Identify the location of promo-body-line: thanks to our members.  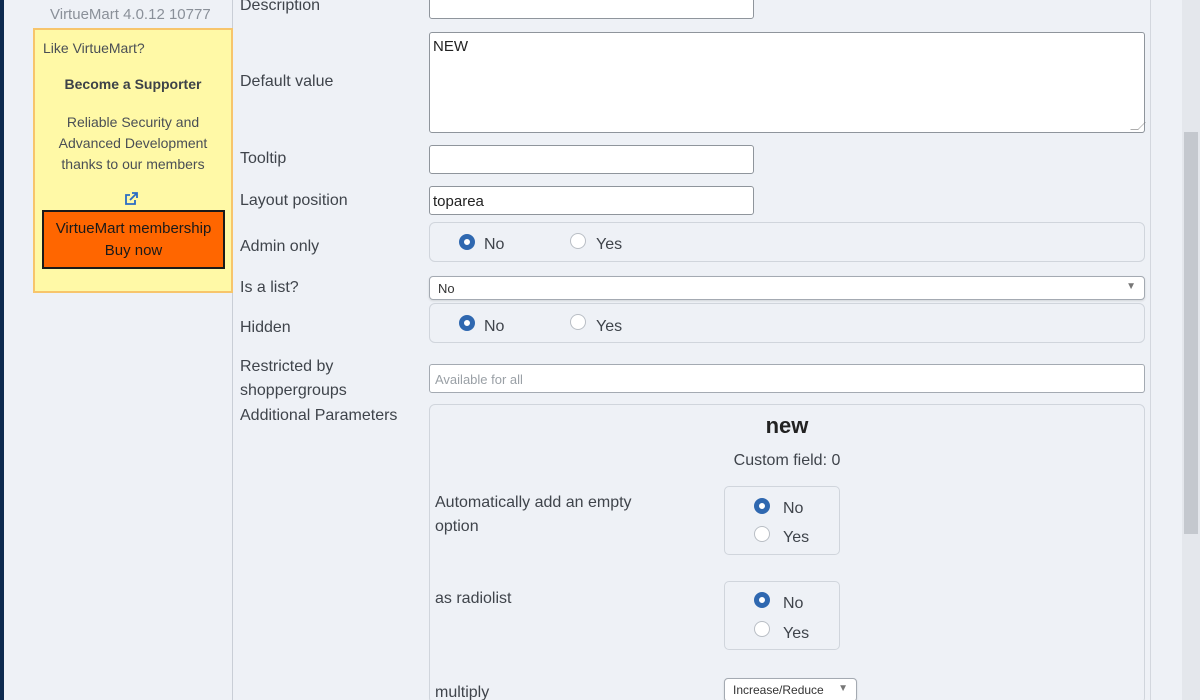
(133, 164).